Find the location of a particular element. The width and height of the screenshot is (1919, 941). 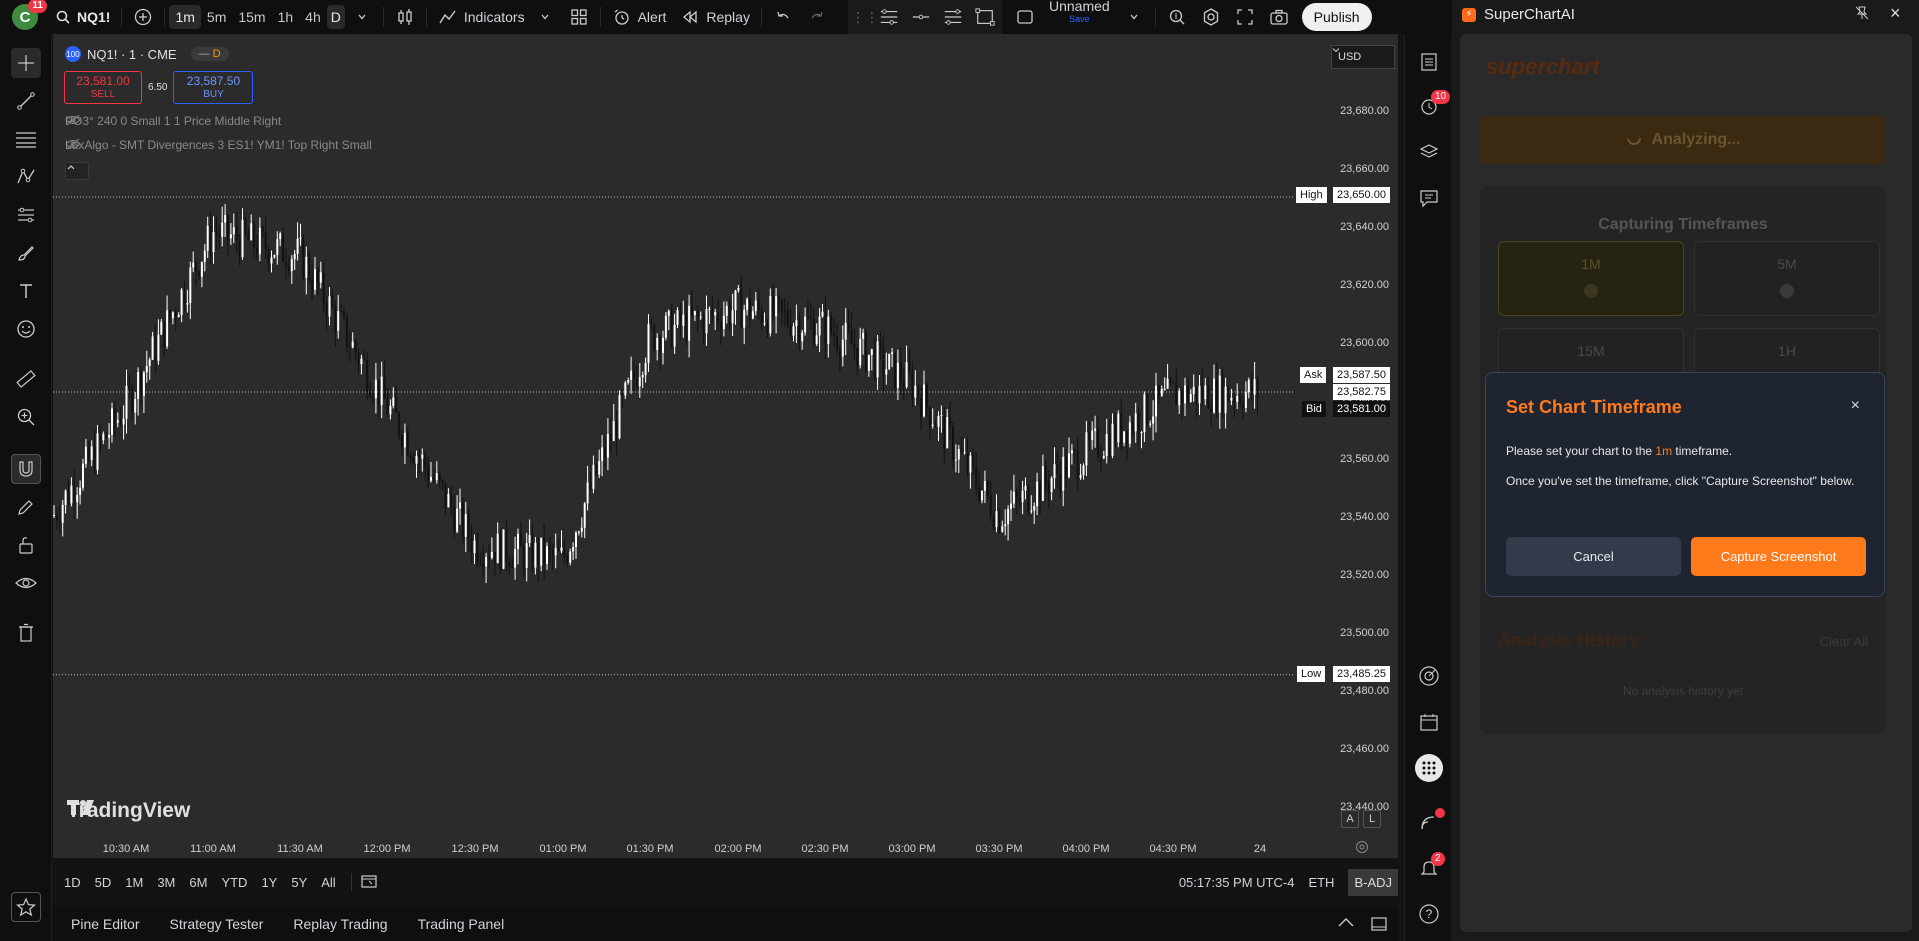

collapse-panel-icon is located at coordinates (1346, 924).